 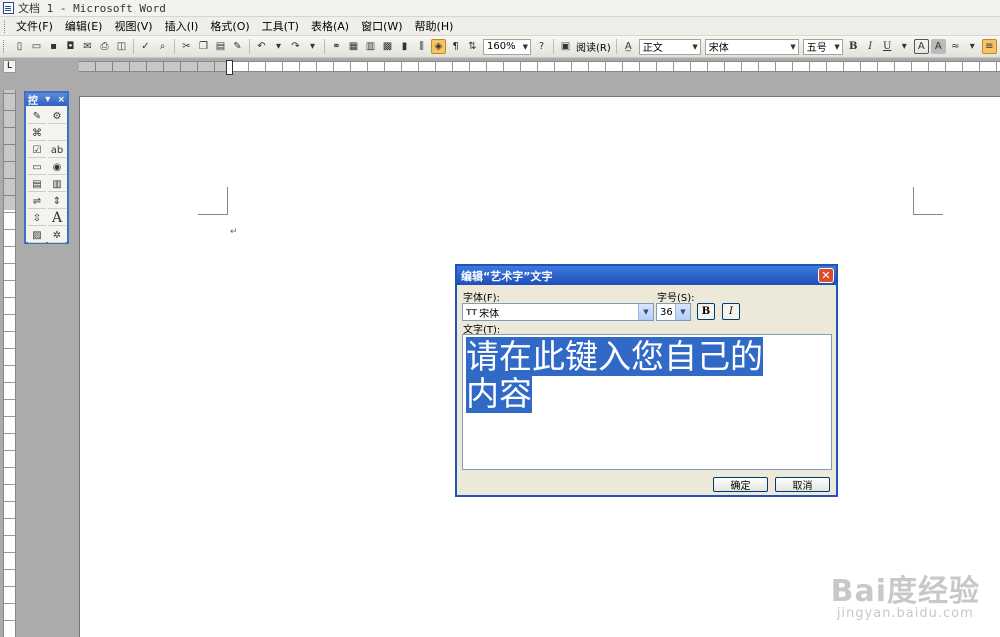 I want to click on align-icon: ≡, so click(x=989, y=46).